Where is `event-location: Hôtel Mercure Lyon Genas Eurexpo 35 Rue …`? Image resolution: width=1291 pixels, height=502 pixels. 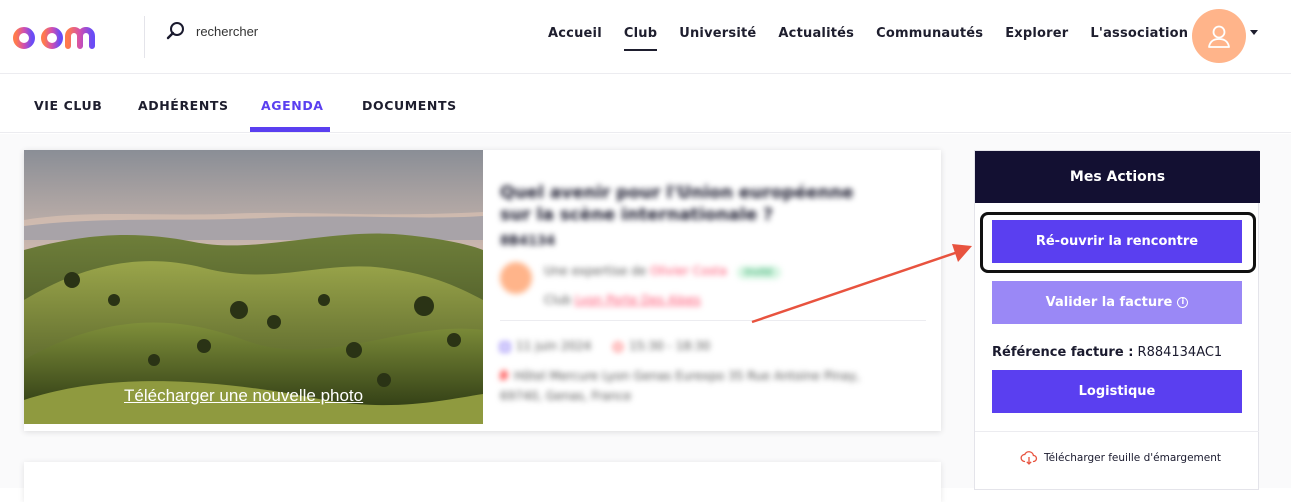 event-location: Hôtel Mercure Lyon Genas Eurexpo 35 Rue … is located at coordinates (700, 386).